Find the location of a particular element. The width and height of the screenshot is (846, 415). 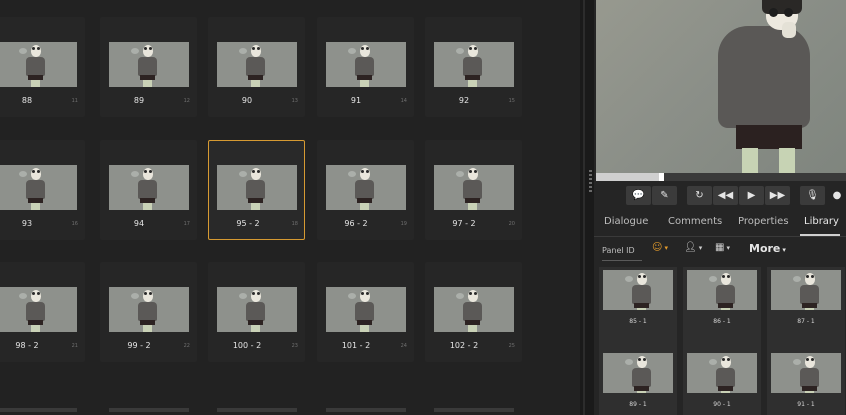

preview-viewer is located at coordinates (721, 86).